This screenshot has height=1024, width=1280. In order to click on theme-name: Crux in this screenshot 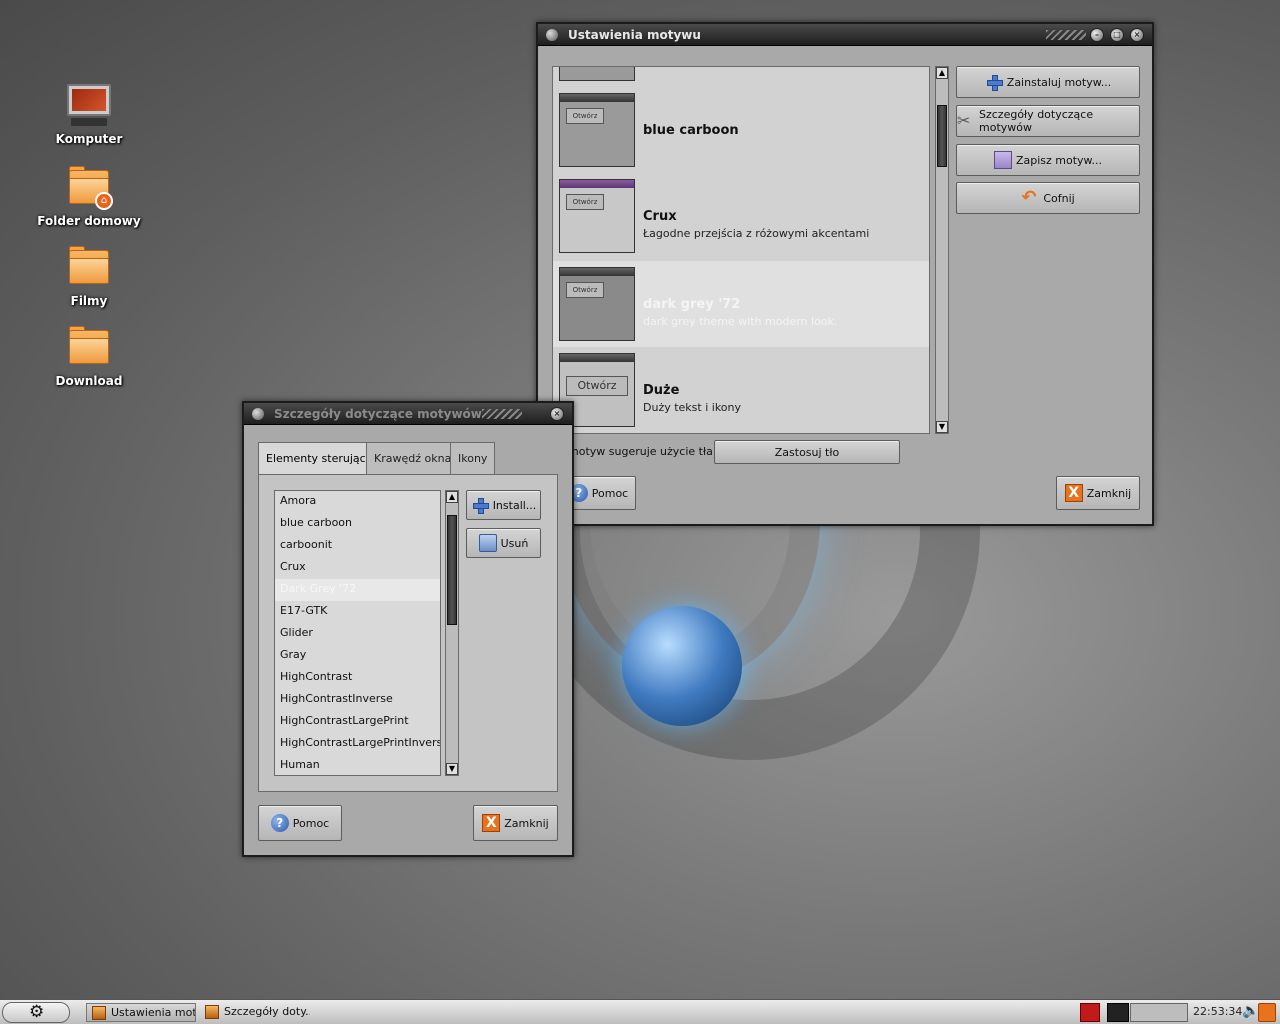, I will do `click(660, 216)`.